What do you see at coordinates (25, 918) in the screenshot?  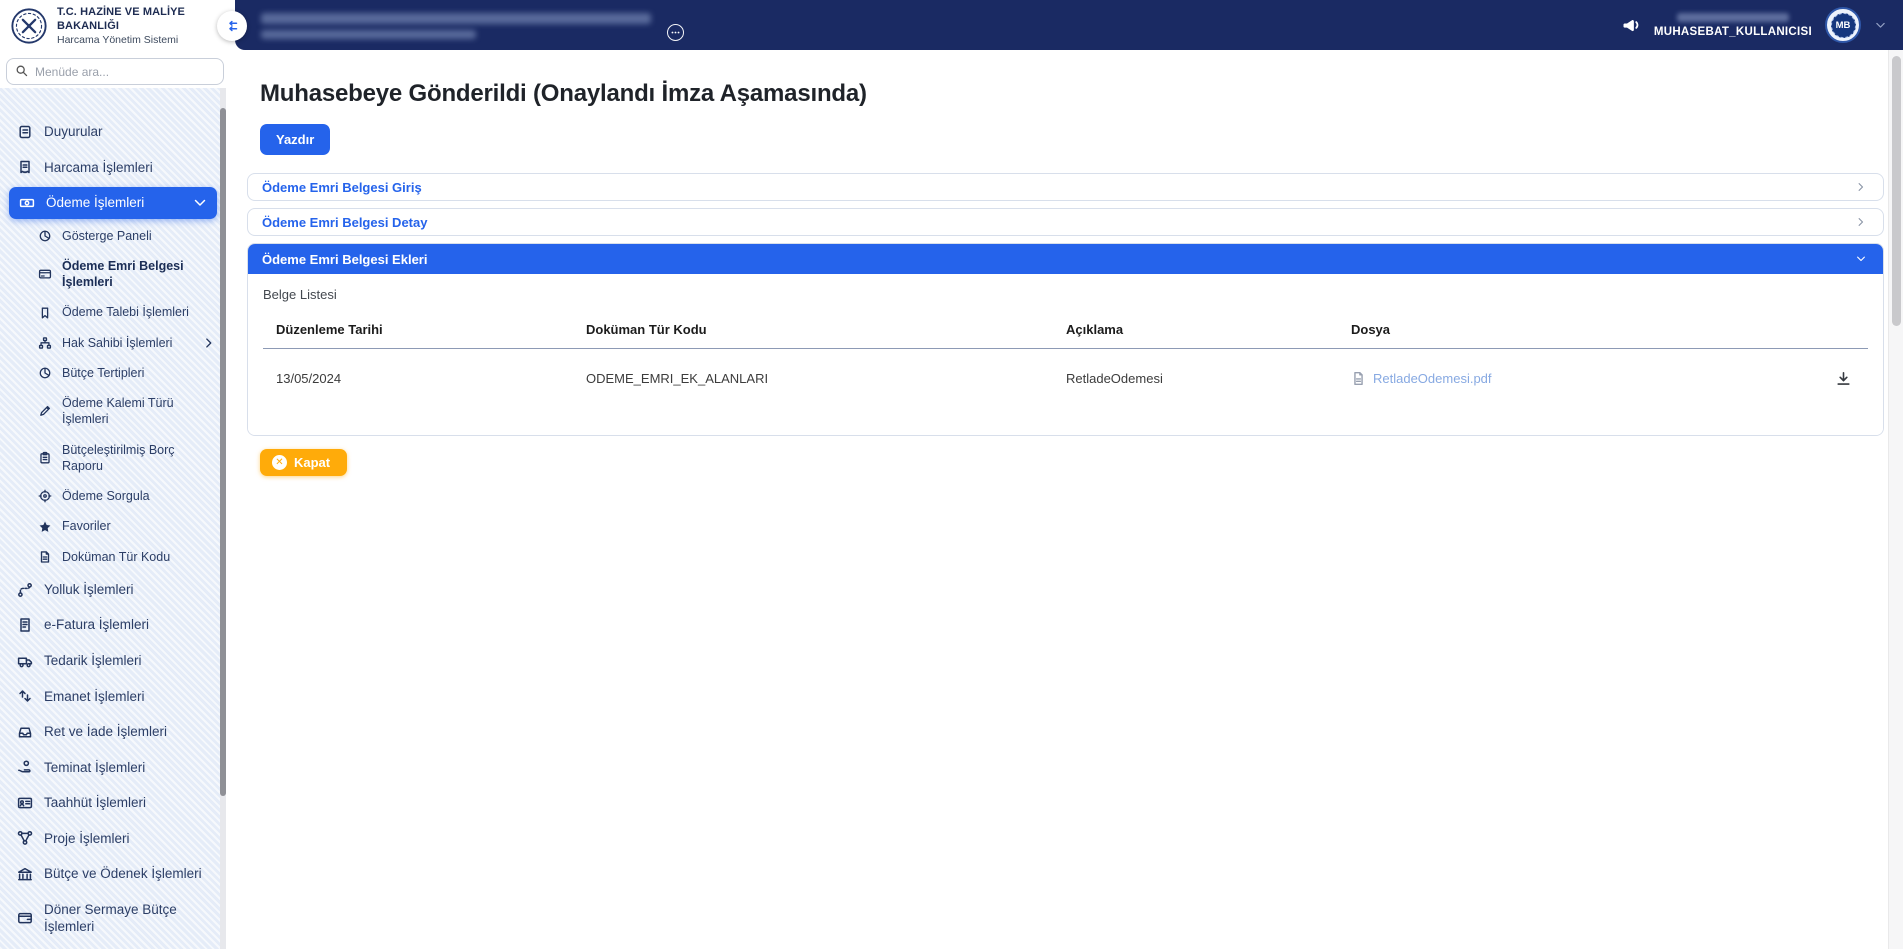 I see `wallet-icon` at bounding box center [25, 918].